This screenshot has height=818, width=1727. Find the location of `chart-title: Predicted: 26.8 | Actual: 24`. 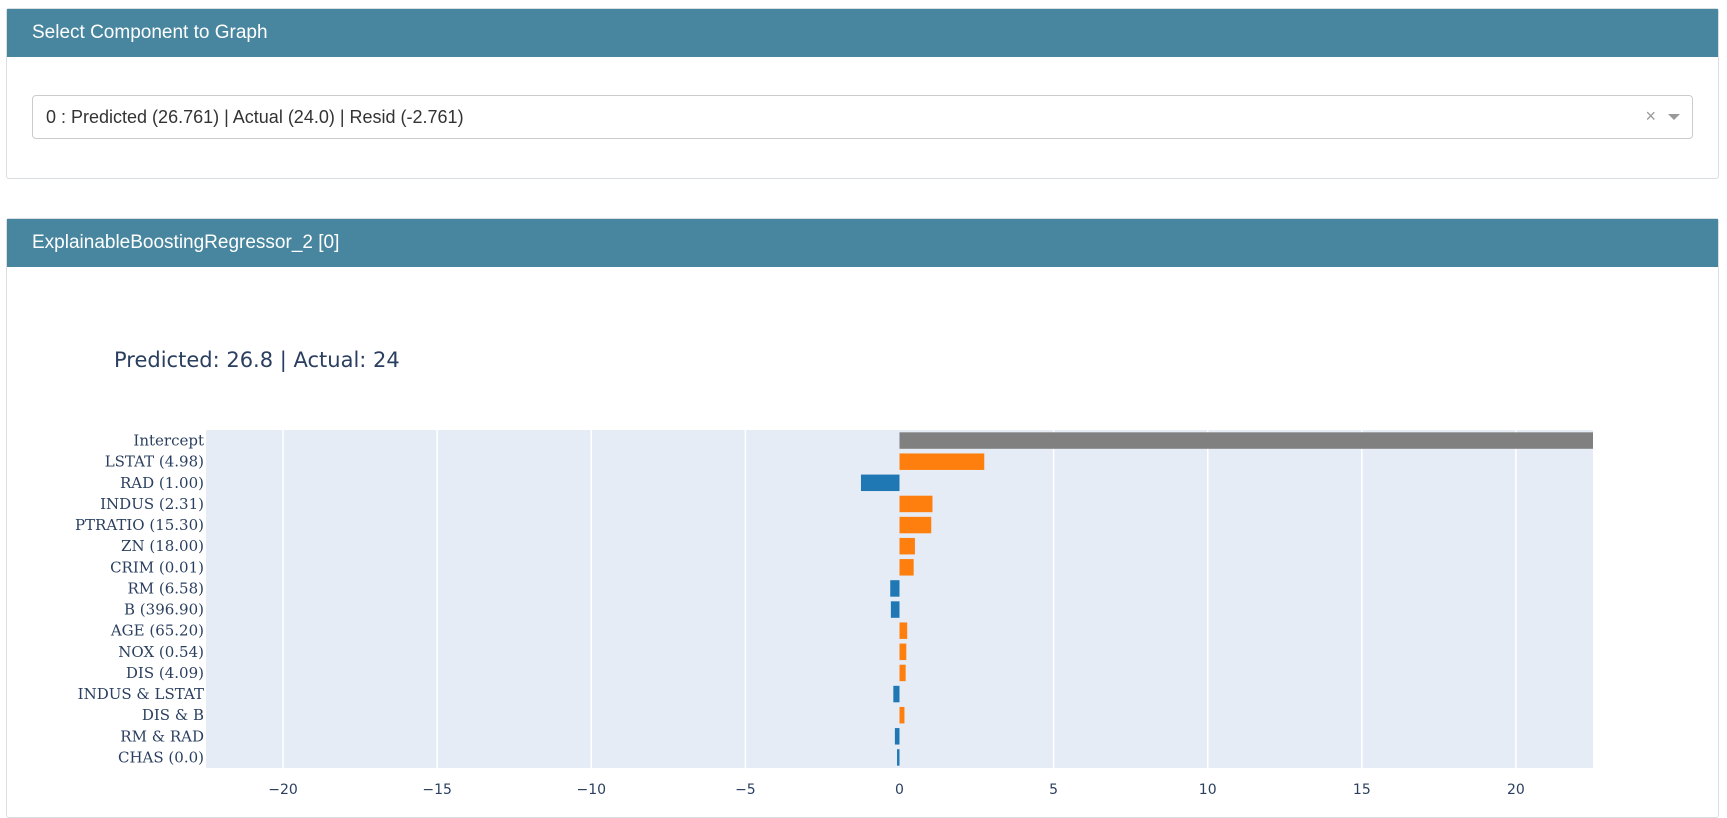

chart-title: Predicted: 26.8 | Actual: 24 is located at coordinates (257, 360).